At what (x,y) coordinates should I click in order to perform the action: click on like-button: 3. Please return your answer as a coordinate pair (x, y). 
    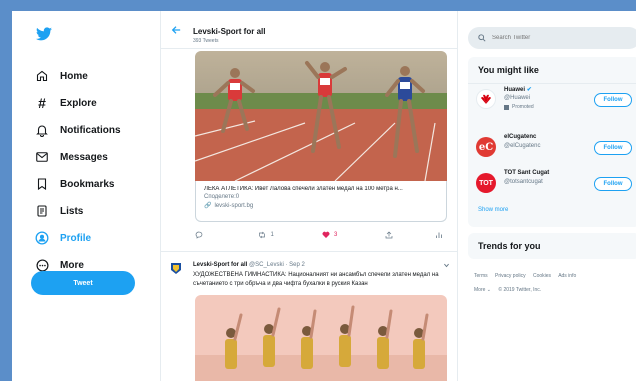
    Looking at the image, I should click on (353, 235).